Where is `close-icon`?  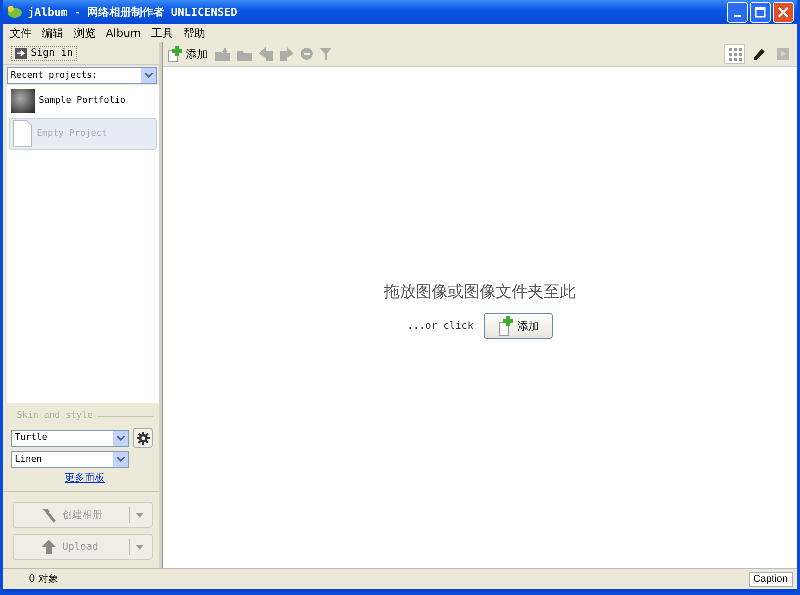 close-icon is located at coordinates (783, 12).